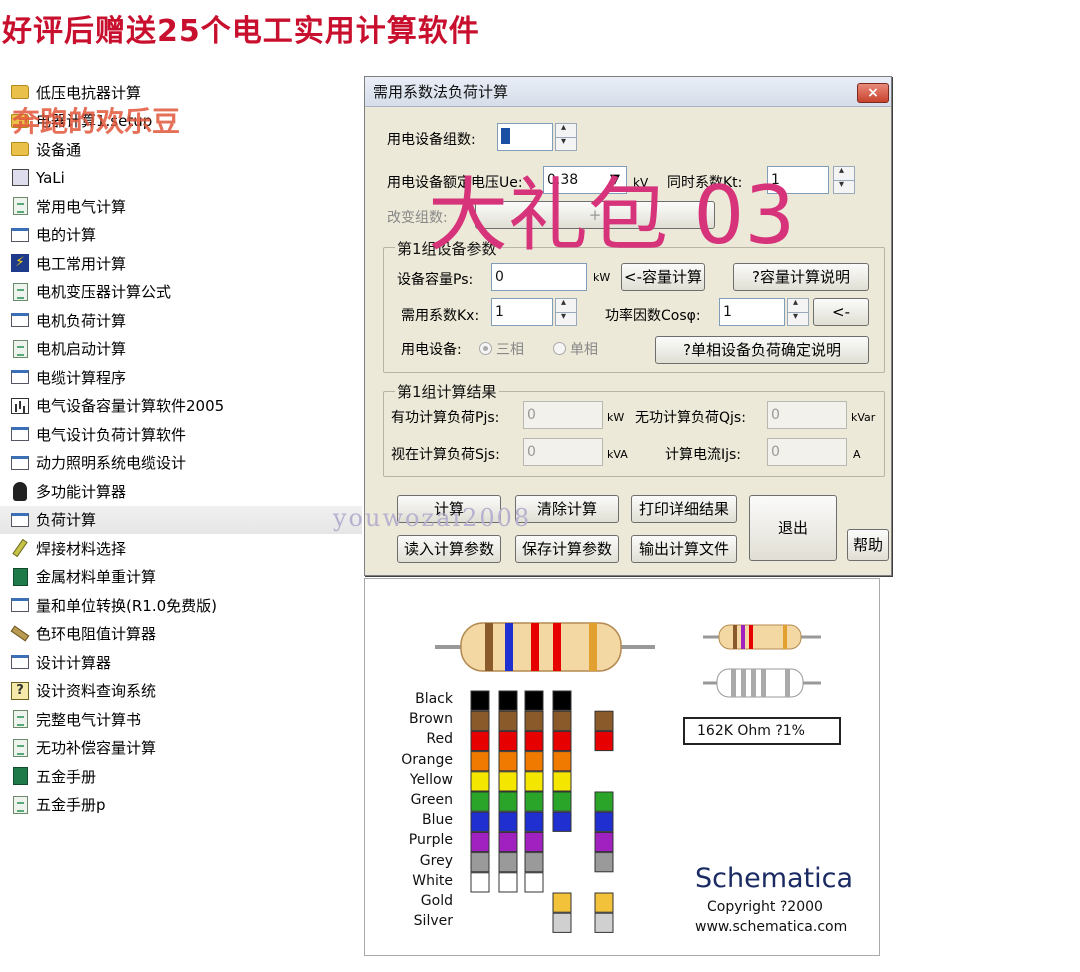 The image size is (1080, 972). What do you see at coordinates (181, 320) in the screenshot?
I see `sidebar-item: 电机负荷计算` at bounding box center [181, 320].